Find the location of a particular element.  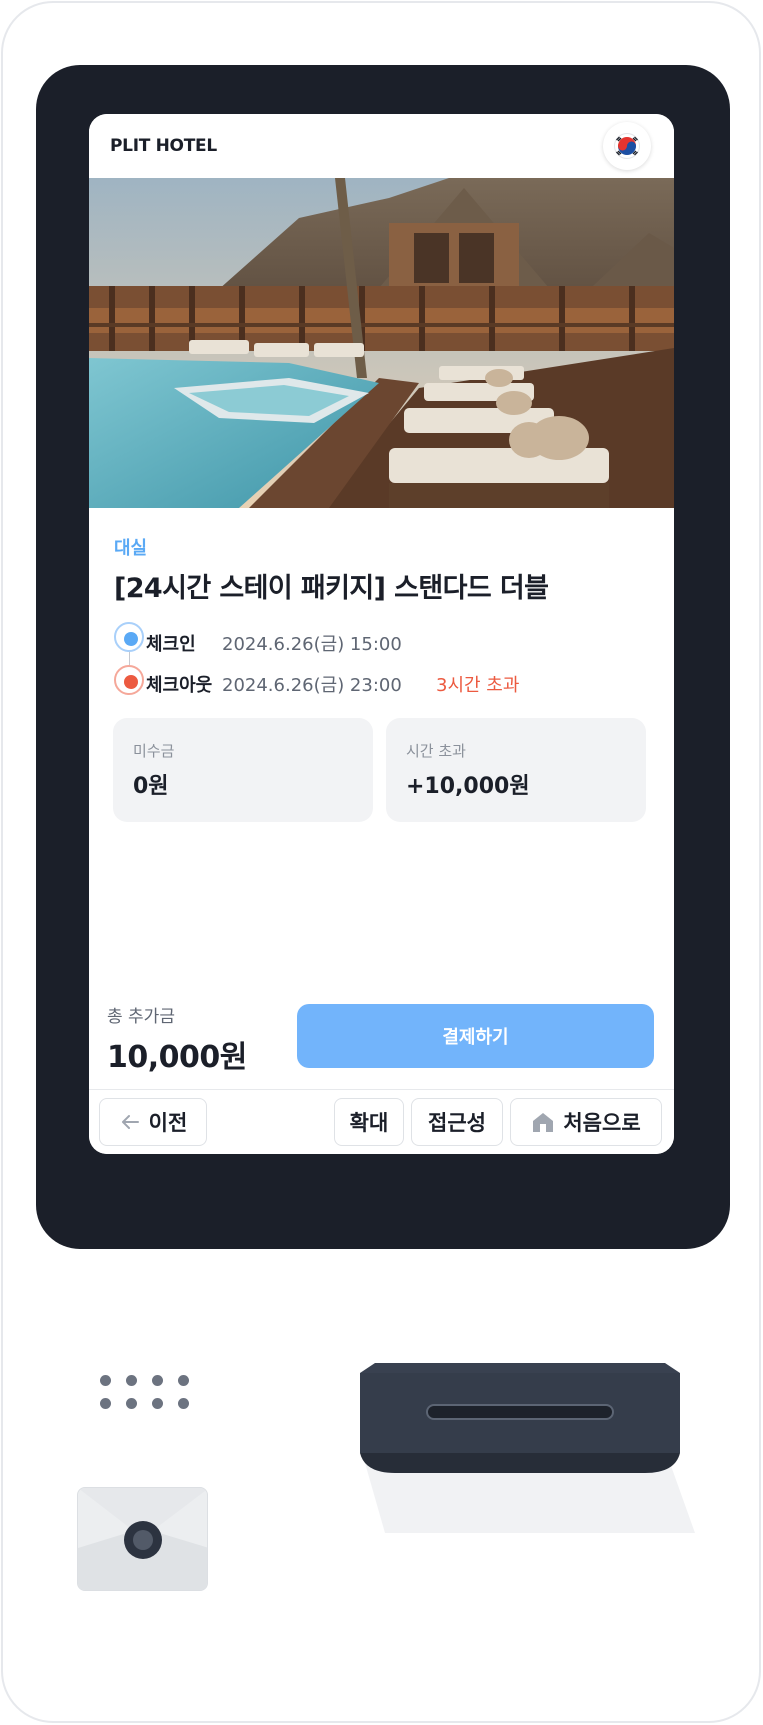

back-button: 이전 is located at coordinates (153, 1122).